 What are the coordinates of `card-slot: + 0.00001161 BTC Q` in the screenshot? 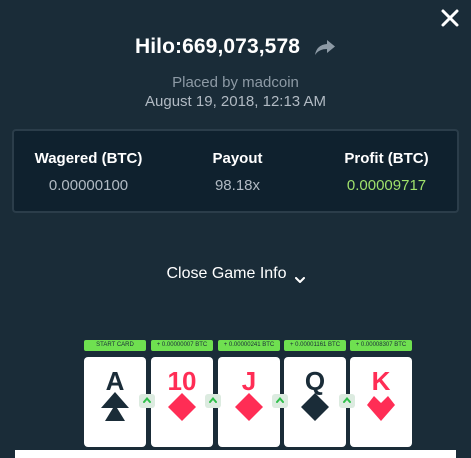 It's located at (315, 393).